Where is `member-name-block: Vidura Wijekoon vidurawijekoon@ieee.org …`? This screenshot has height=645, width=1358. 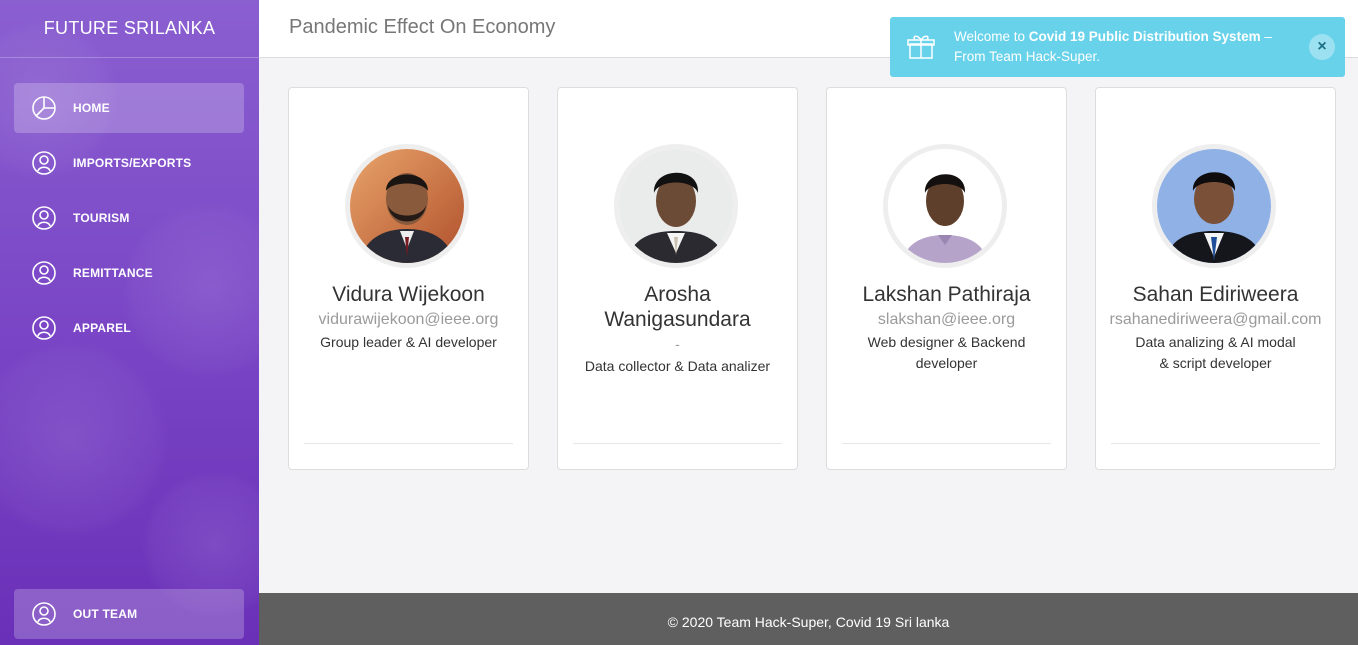 member-name-block: Vidura Wijekoon vidurawijekoon@ieee.org … is located at coordinates (408, 317).